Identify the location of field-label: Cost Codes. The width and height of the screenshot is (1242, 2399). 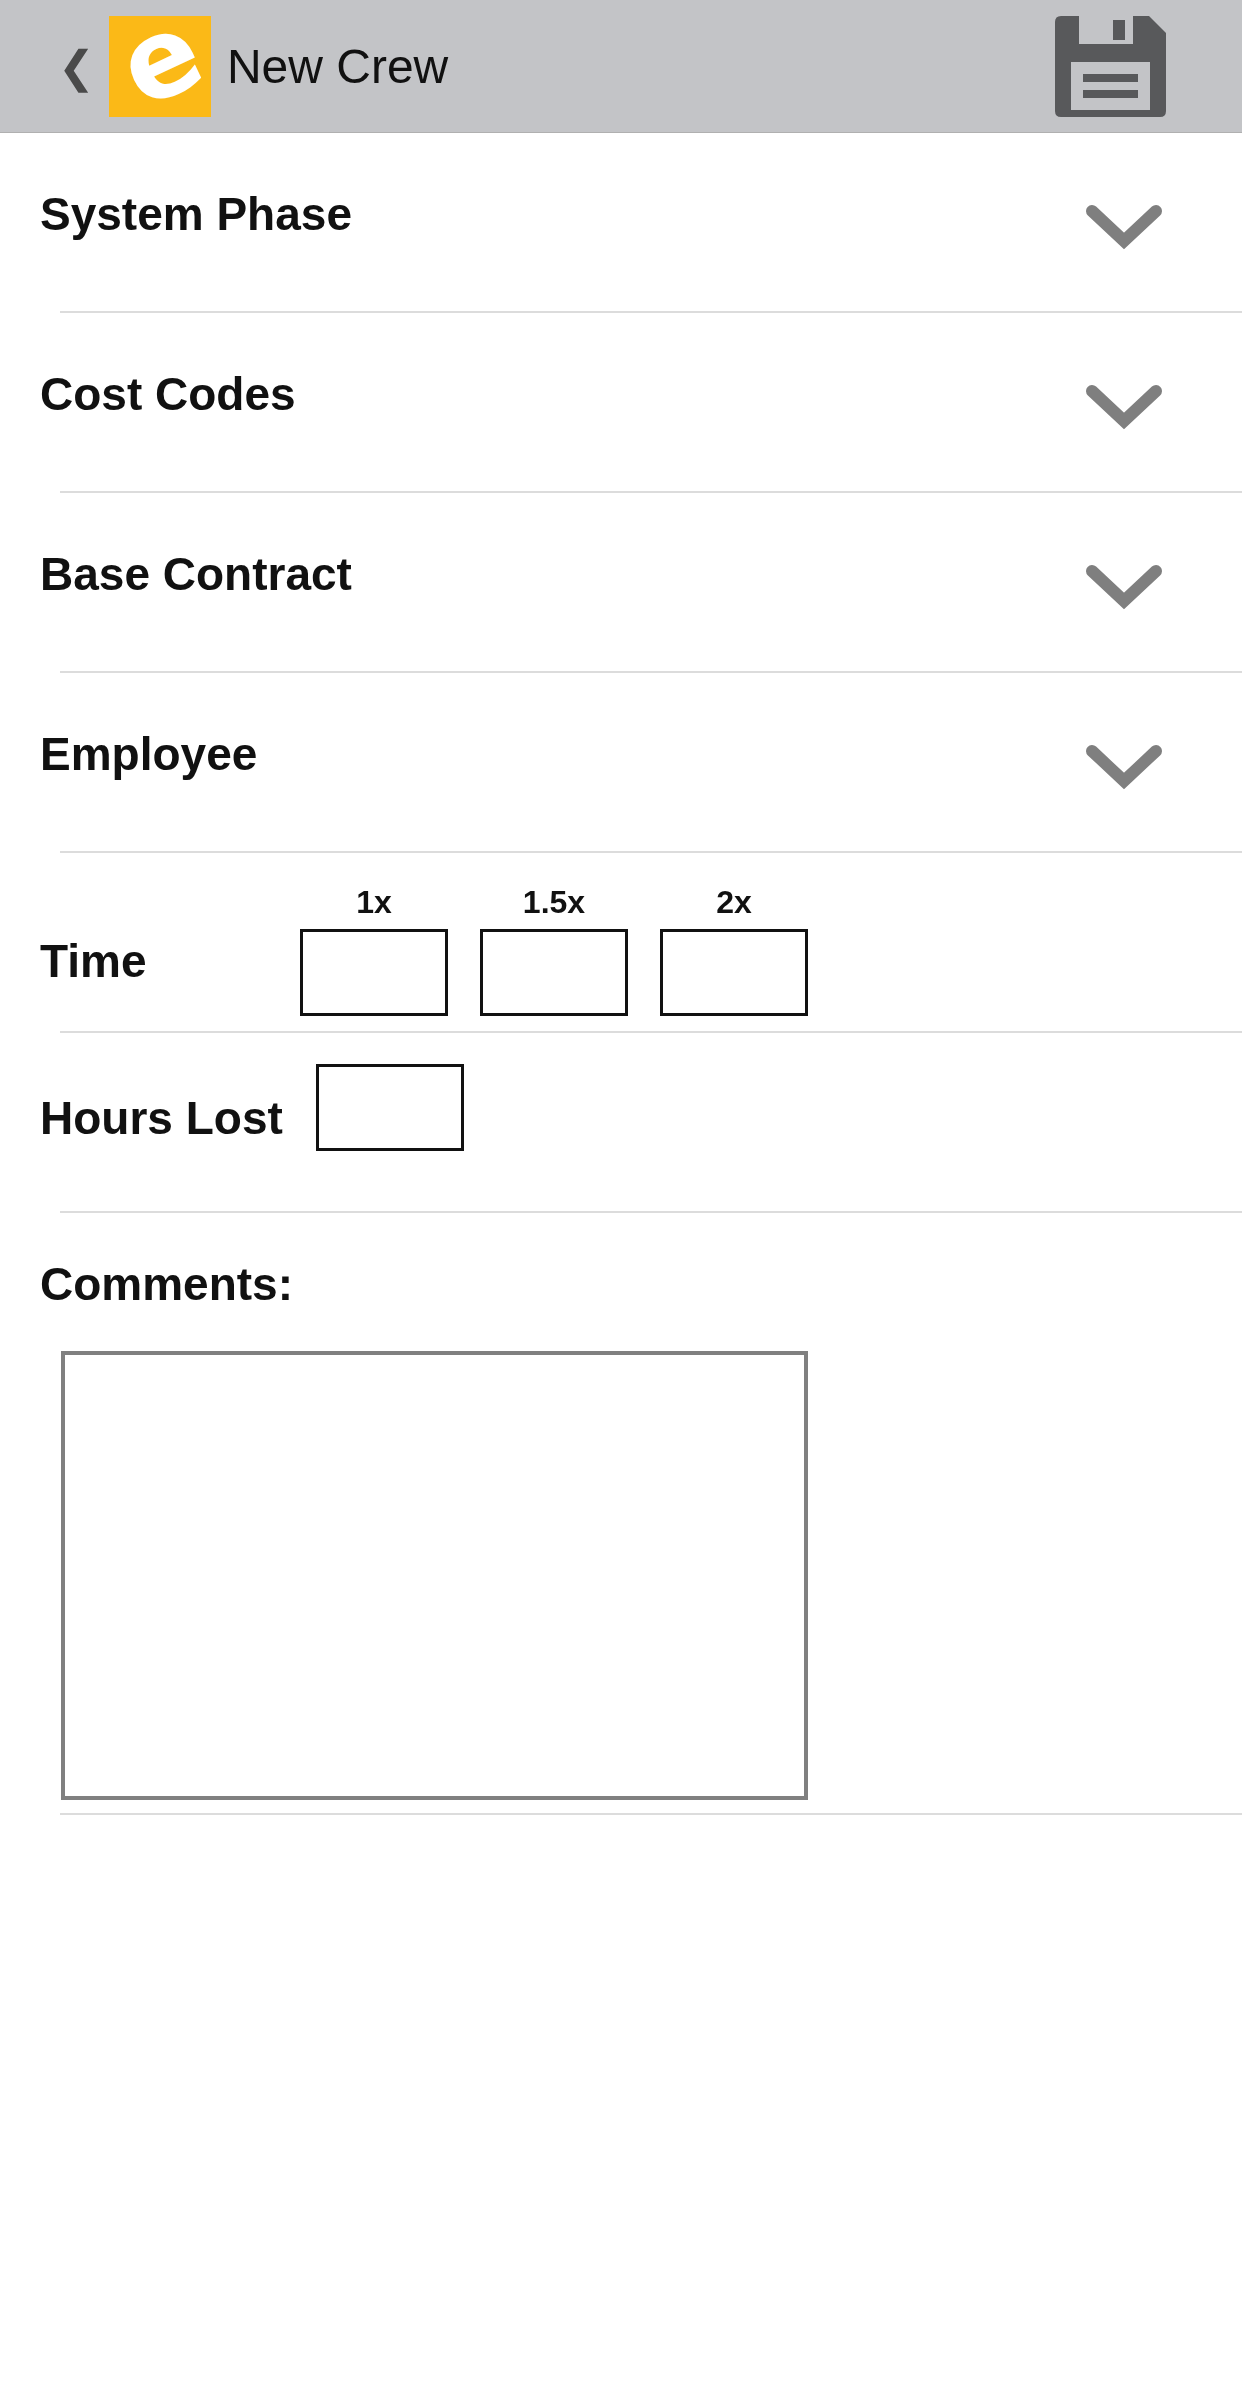
(168, 394).